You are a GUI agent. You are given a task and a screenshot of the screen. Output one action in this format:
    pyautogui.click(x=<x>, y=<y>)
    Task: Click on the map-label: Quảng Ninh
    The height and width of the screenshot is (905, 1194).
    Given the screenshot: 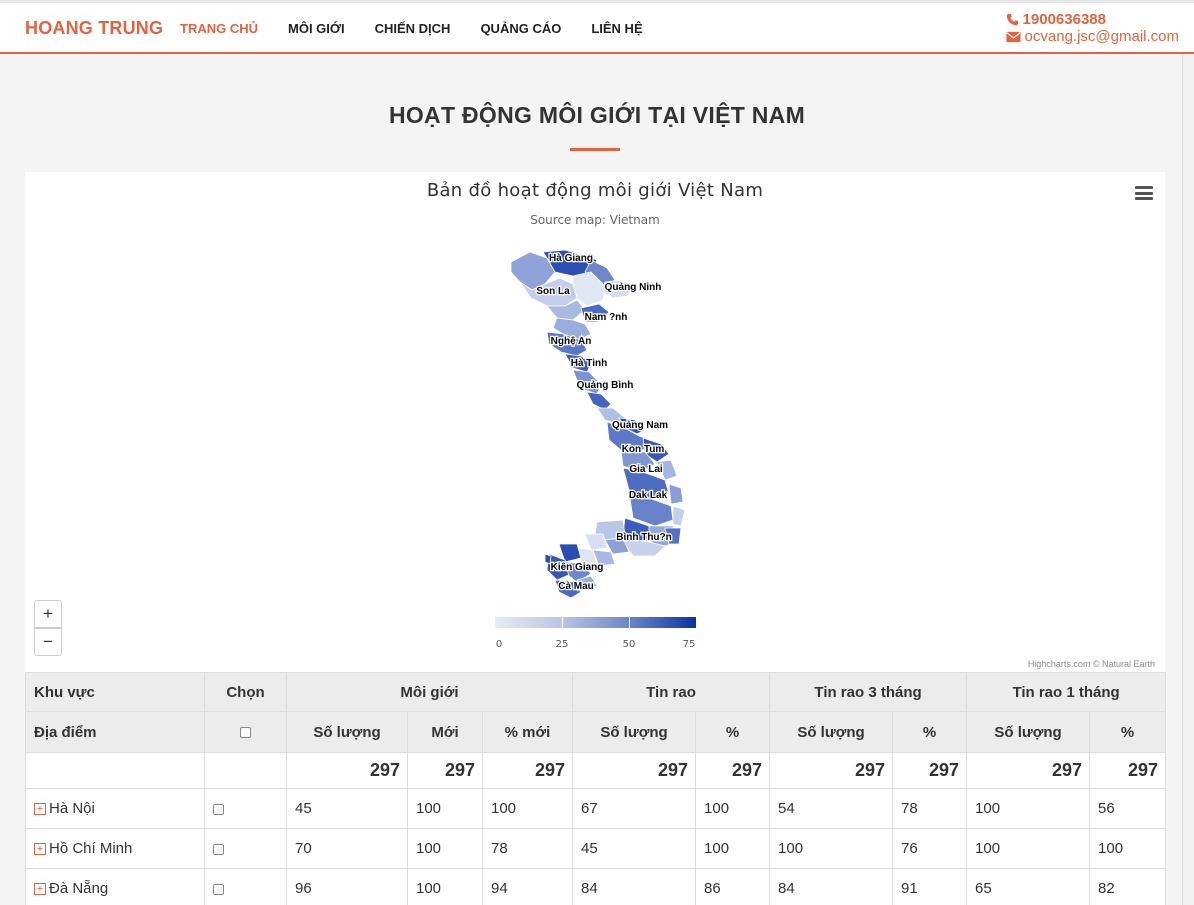 What is the action you would take?
    pyautogui.click(x=633, y=287)
    